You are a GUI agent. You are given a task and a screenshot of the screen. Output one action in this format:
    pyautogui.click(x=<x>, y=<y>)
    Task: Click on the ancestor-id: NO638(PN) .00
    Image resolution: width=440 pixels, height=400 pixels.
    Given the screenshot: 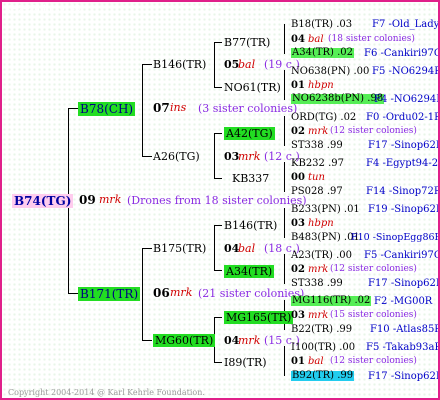 What is the action you would take?
    pyautogui.click(x=330, y=72)
    